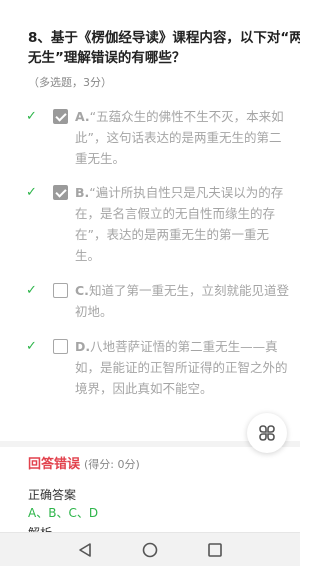 The width and height of the screenshot is (320, 566). Describe the element at coordinates (82, 290) in the screenshot. I see `option-letter: C.` at that location.